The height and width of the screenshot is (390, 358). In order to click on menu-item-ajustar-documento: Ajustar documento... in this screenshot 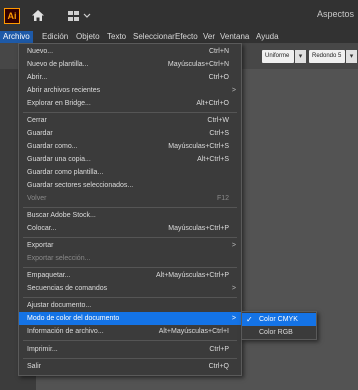, I will do `click(130, 305)`.